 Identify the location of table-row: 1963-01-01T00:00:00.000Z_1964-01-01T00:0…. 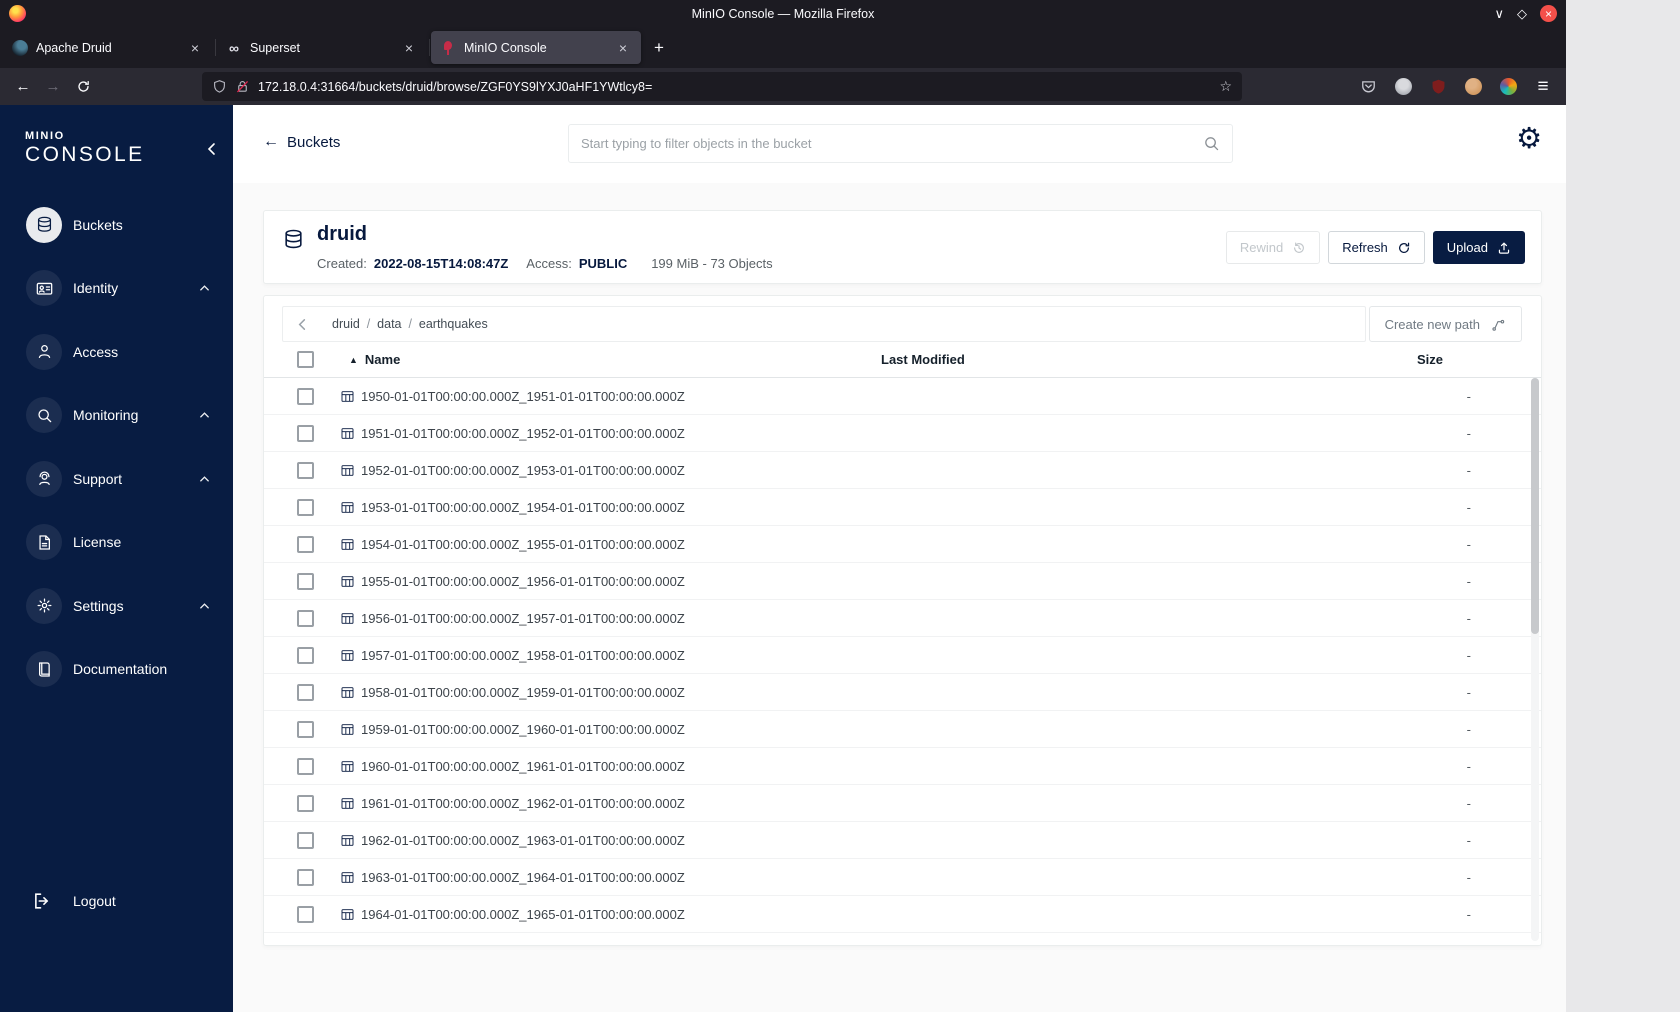
(902, 877).